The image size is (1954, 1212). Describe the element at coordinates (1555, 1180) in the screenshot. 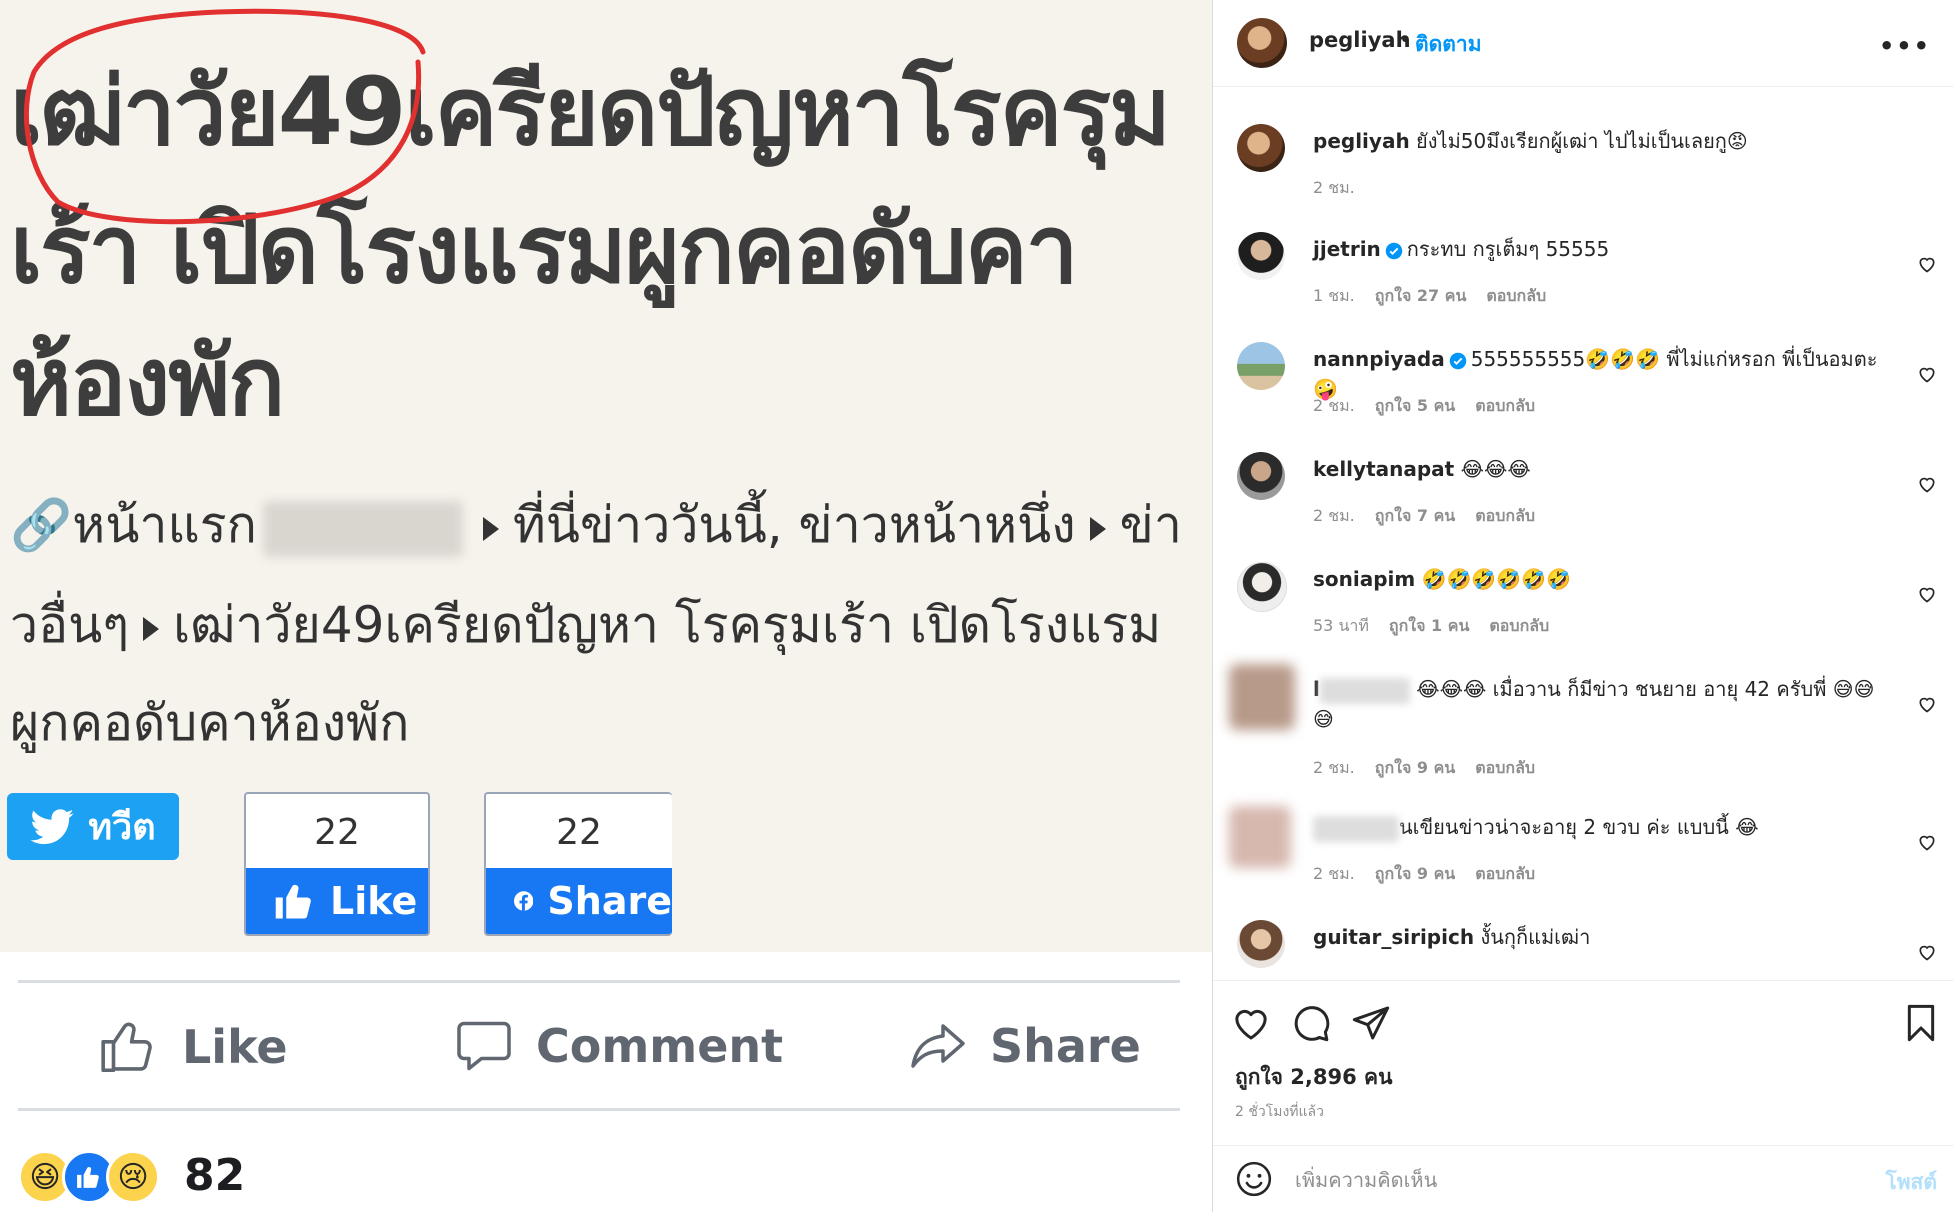

I see `comment-input` at that location.